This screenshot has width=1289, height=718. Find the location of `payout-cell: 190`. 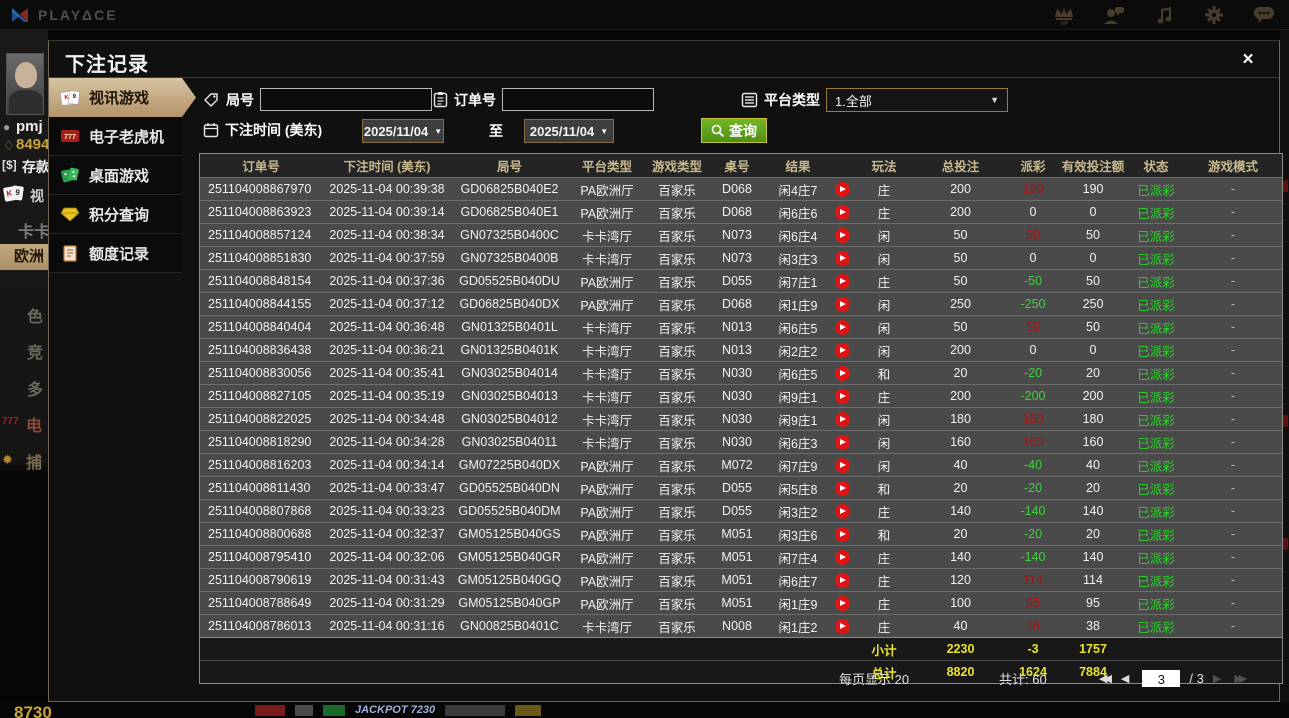

payout-cell: 190 is located at coordinates (1033, 189).